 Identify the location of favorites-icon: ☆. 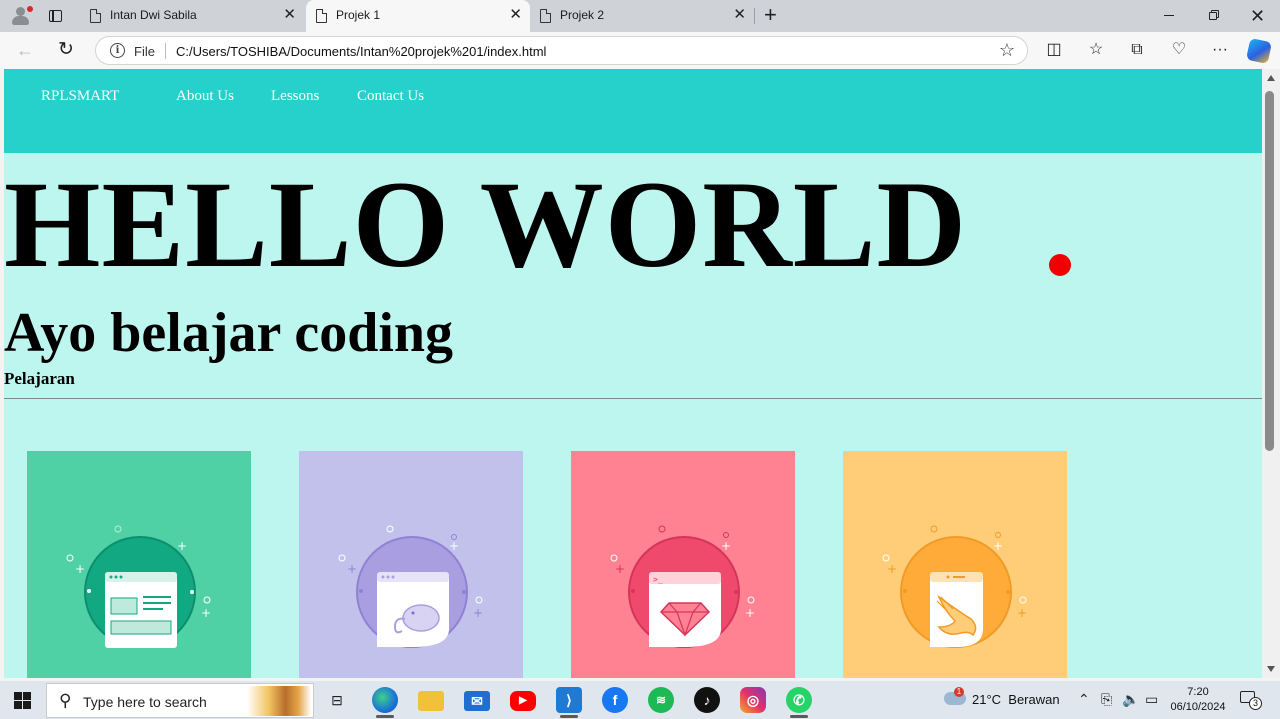
(1096, 50).